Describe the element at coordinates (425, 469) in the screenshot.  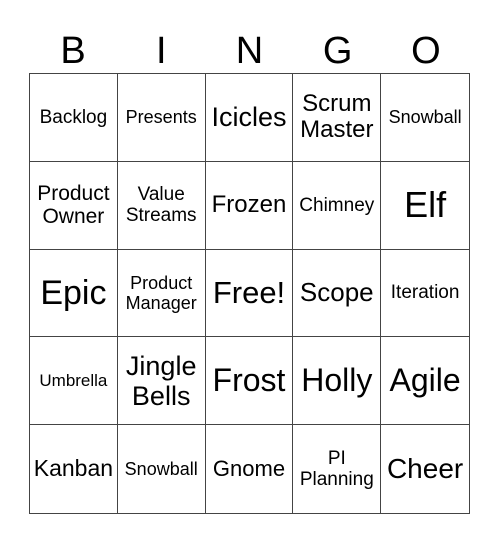
I see `bingo-cell: Cheer` at that location.